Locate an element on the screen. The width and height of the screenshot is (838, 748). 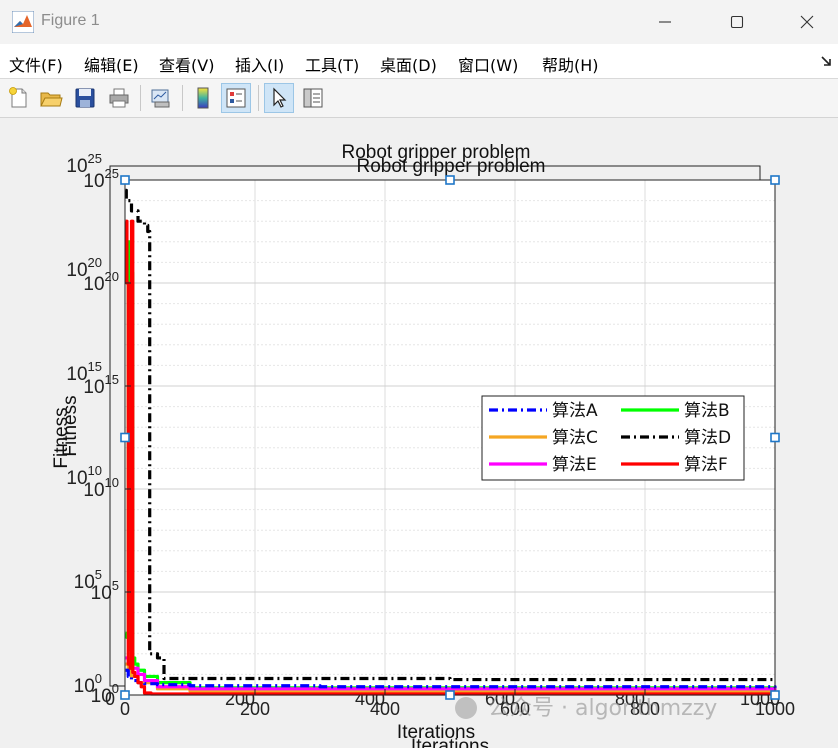
save-button is located at coordinates (85, 98).